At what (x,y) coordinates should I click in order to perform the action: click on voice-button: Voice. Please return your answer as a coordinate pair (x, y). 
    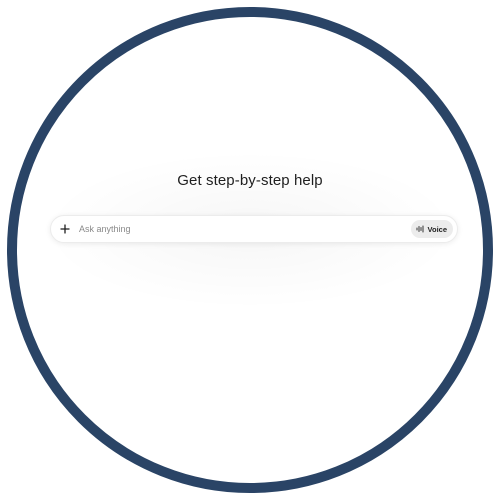
    Looking at the image, I should click on (431, 229).